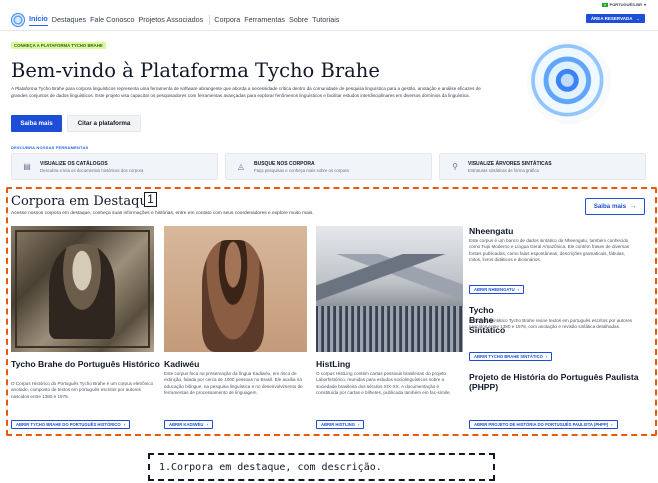 The height and width of the screenshot is (483, 658). I want to click on nav-item-corpora: Corpora, so click(227, 19).